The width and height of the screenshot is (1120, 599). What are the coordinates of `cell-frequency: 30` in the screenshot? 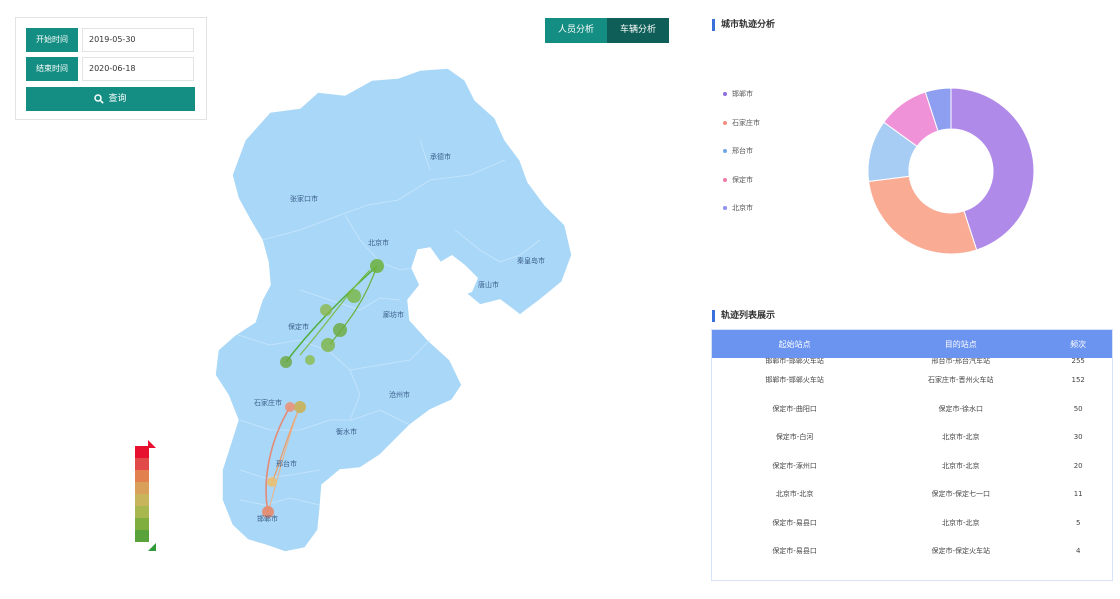 It's located at (1078, 437).